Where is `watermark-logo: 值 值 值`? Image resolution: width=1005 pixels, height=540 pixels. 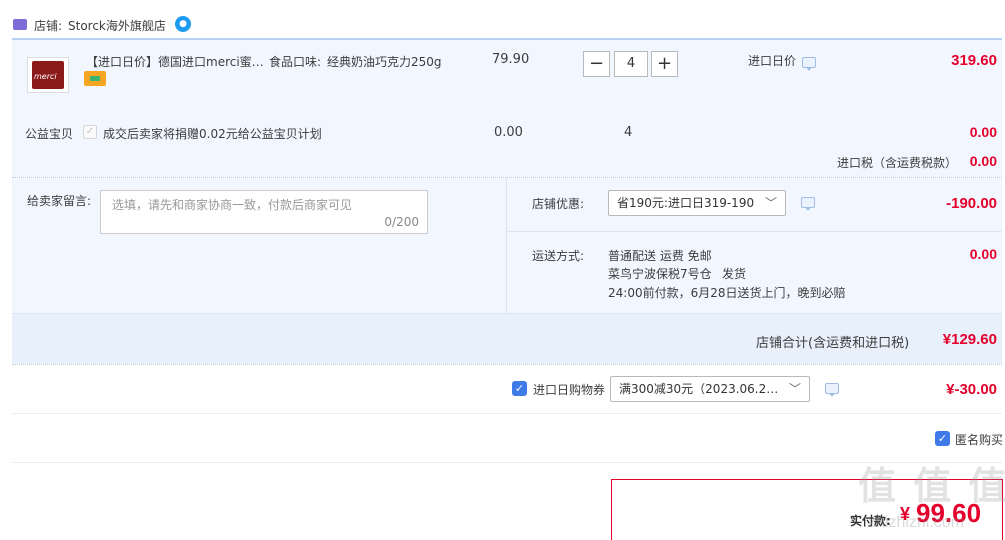 watermark-logo: 值 值 值 is located at coordinates (931, 486).